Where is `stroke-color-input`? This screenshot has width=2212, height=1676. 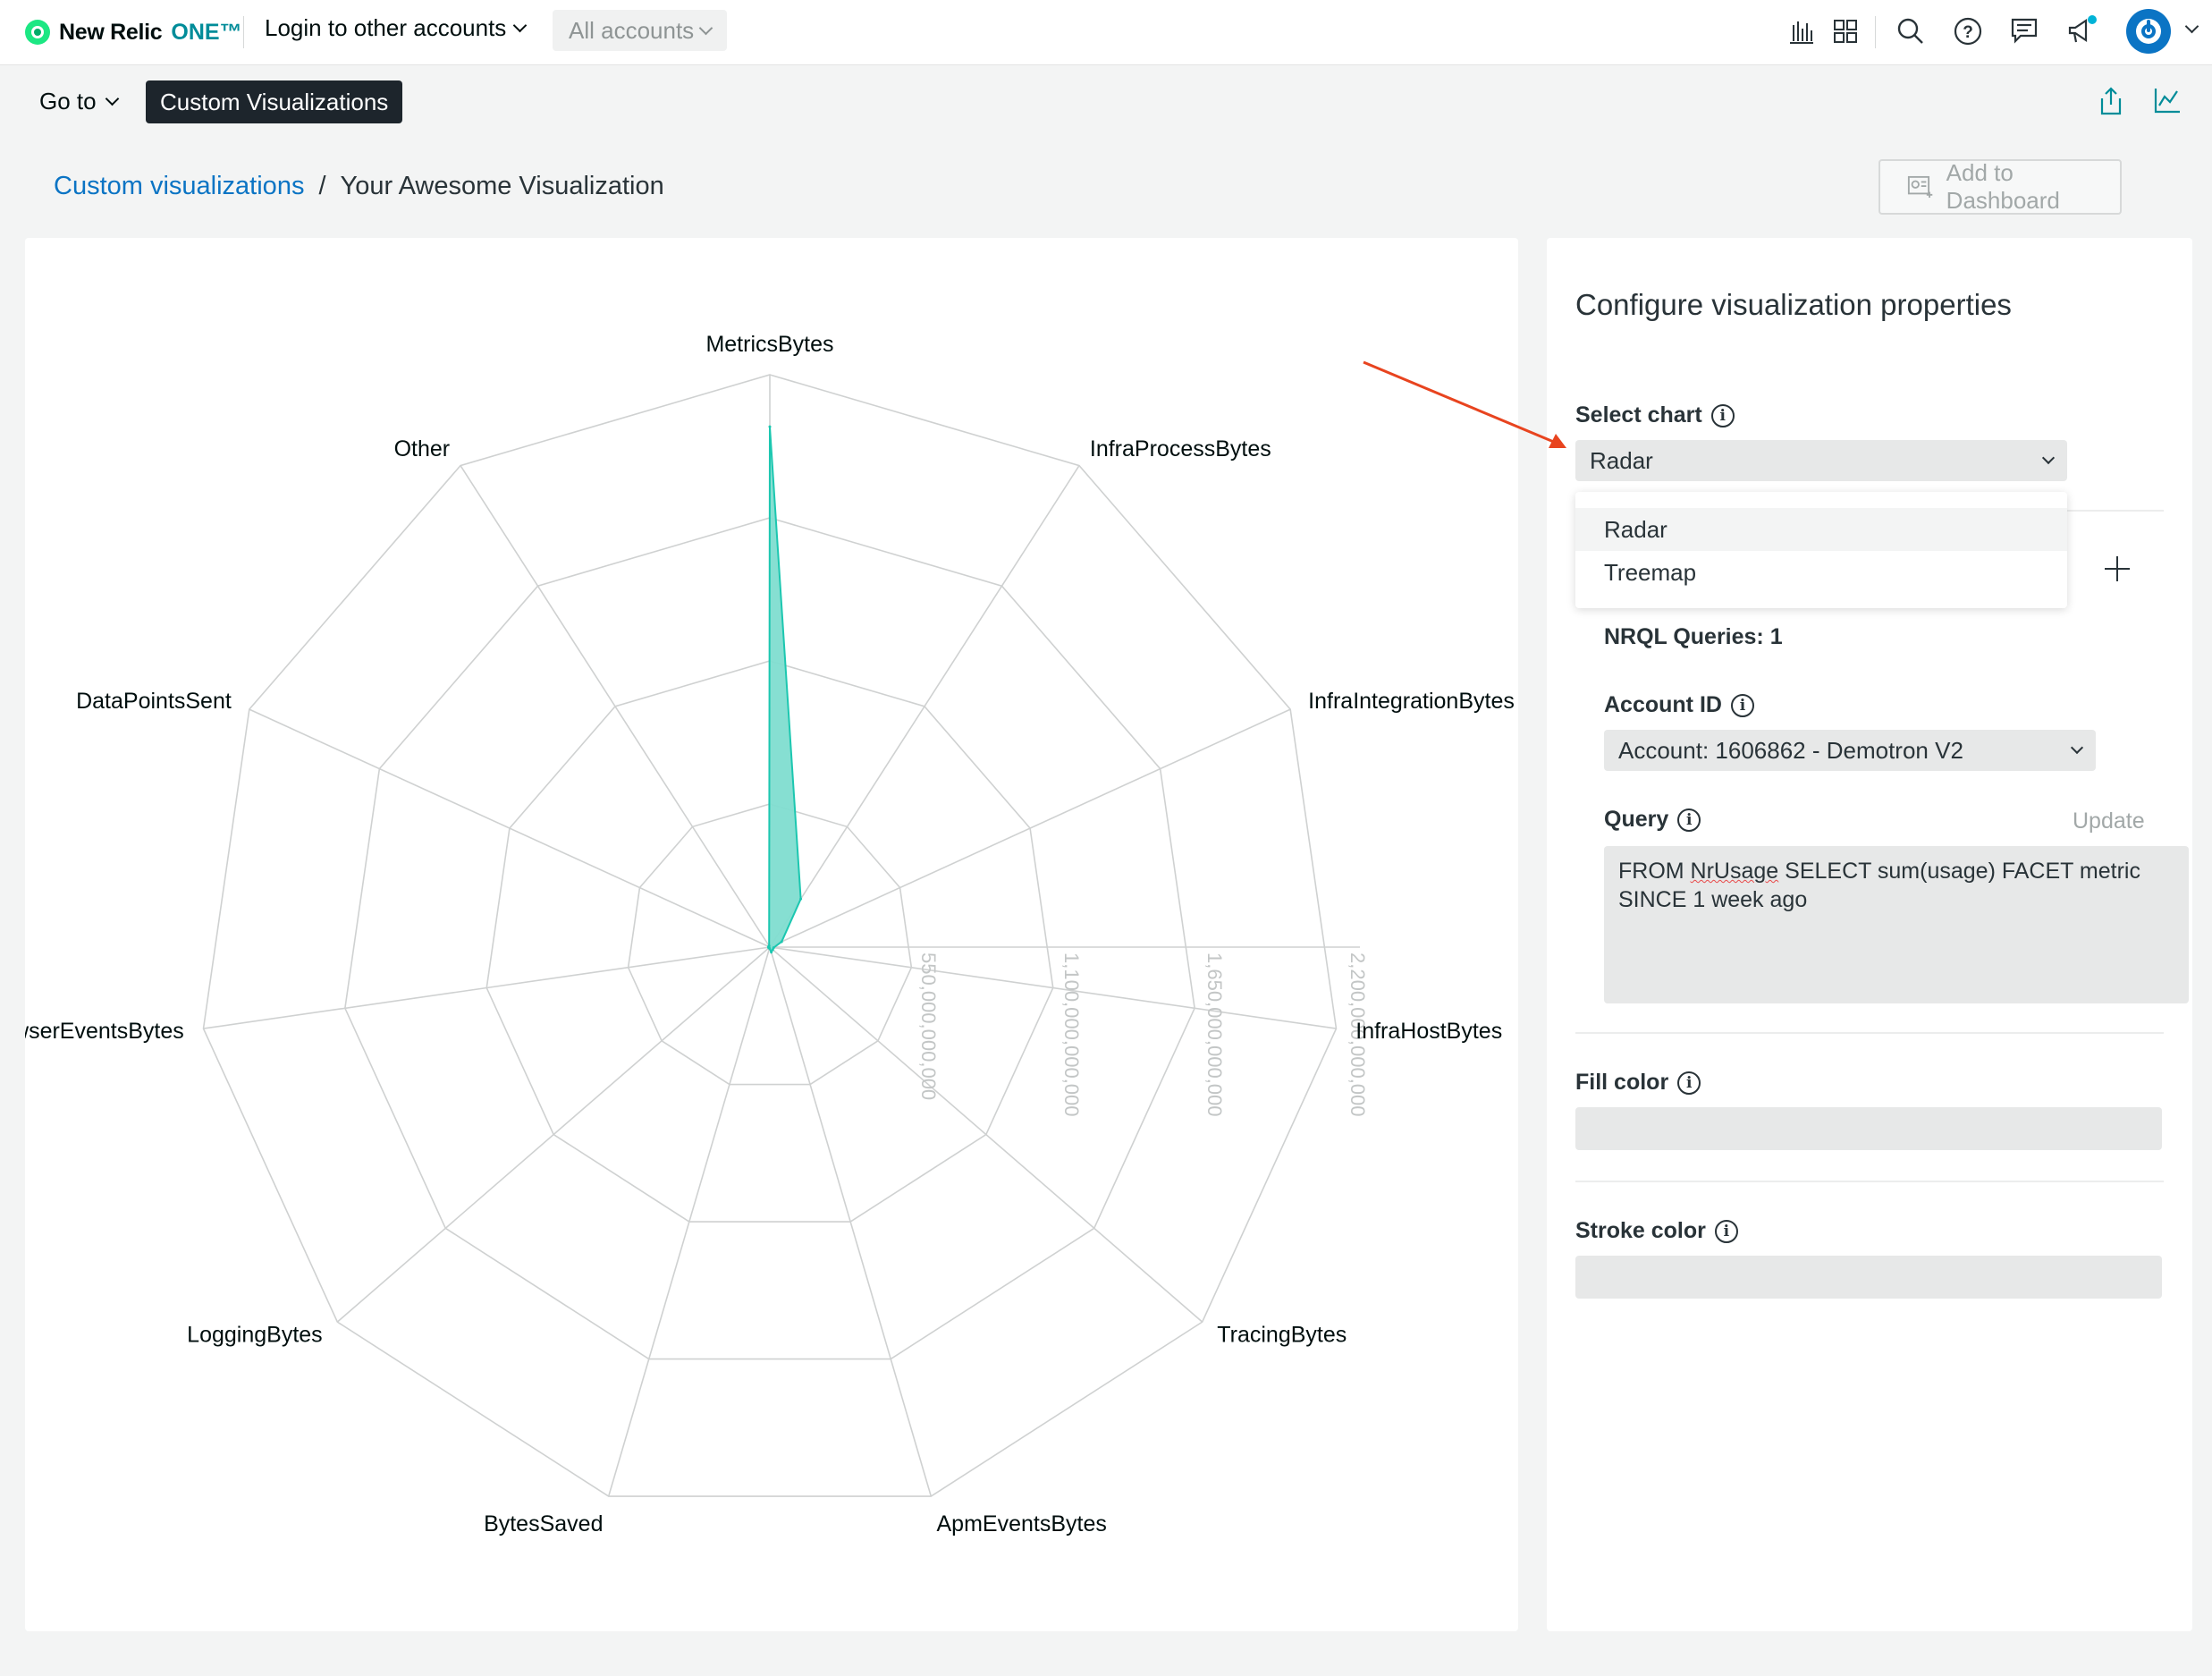
stroke-color-input is located at coordinates (1868, 1277).